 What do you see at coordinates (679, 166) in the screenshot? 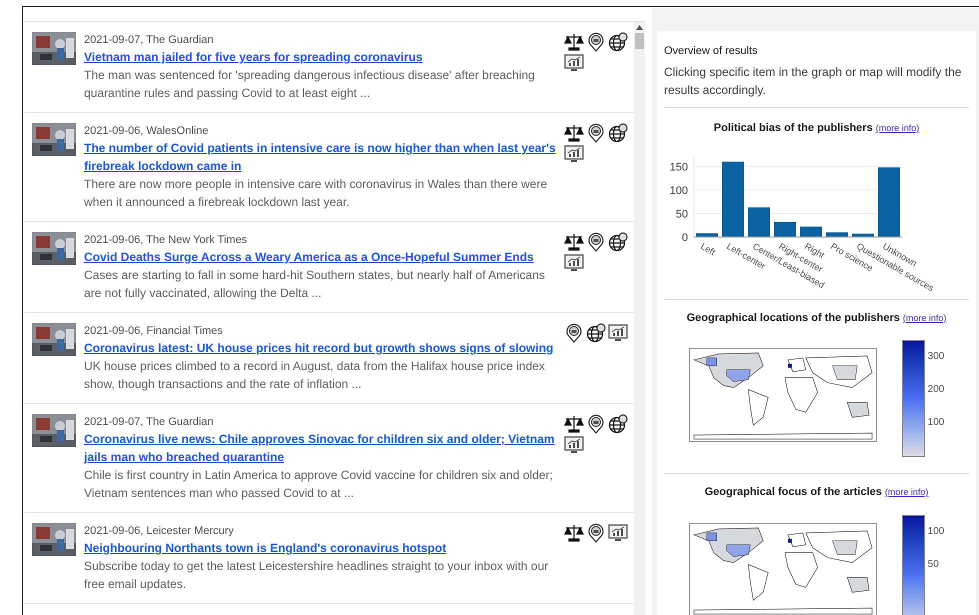
I see `axis-tick-label: 150` at bounding box center [679, 166].